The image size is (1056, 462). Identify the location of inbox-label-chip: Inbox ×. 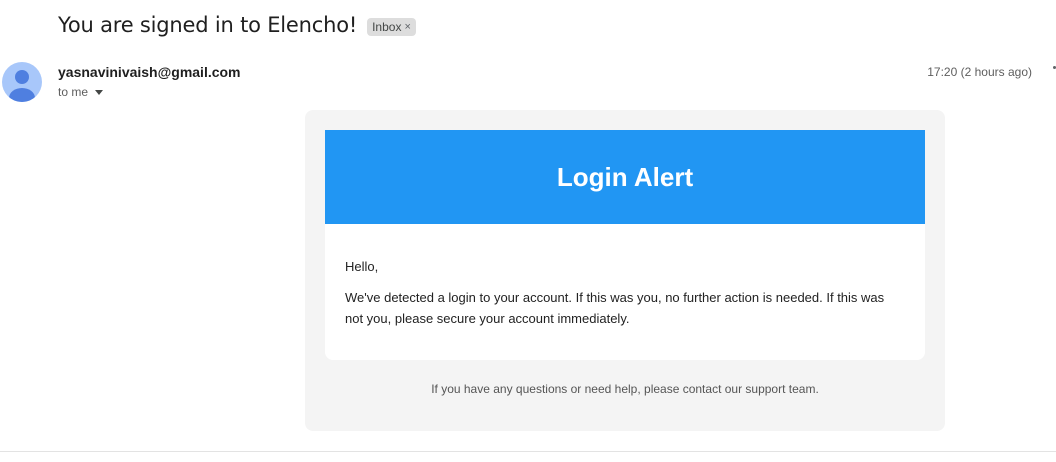
(391, 26).